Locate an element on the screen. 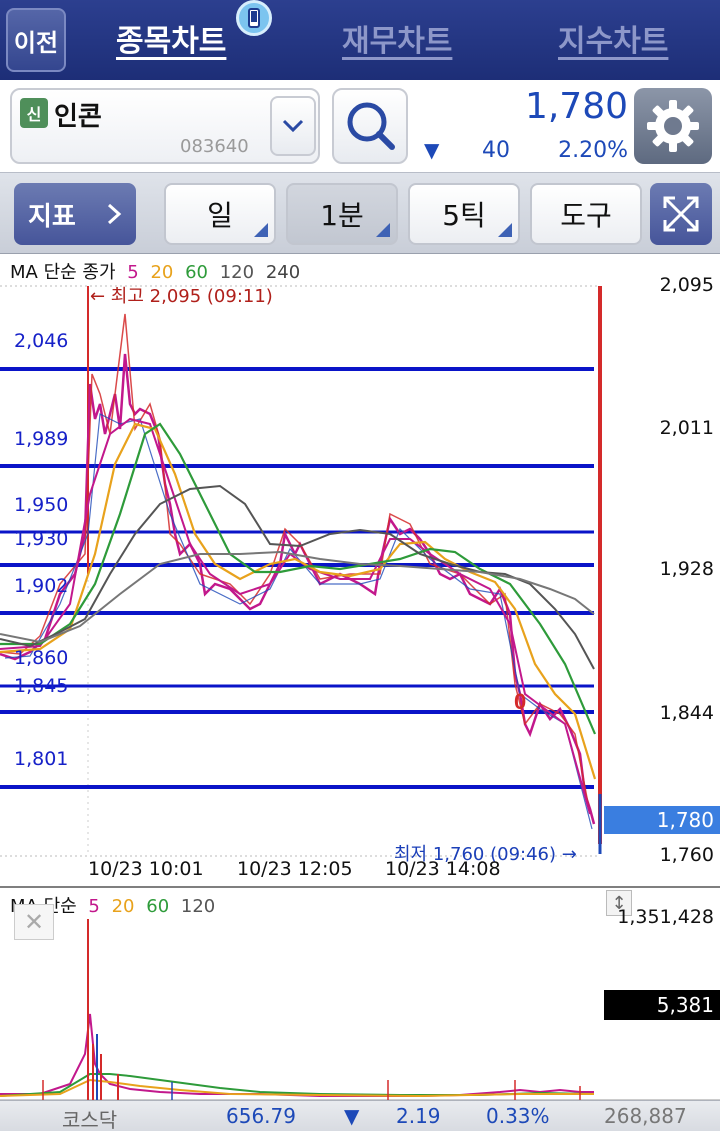 This screenshot has height=1131, width=720. search-button is located at coordinates (370, 126).